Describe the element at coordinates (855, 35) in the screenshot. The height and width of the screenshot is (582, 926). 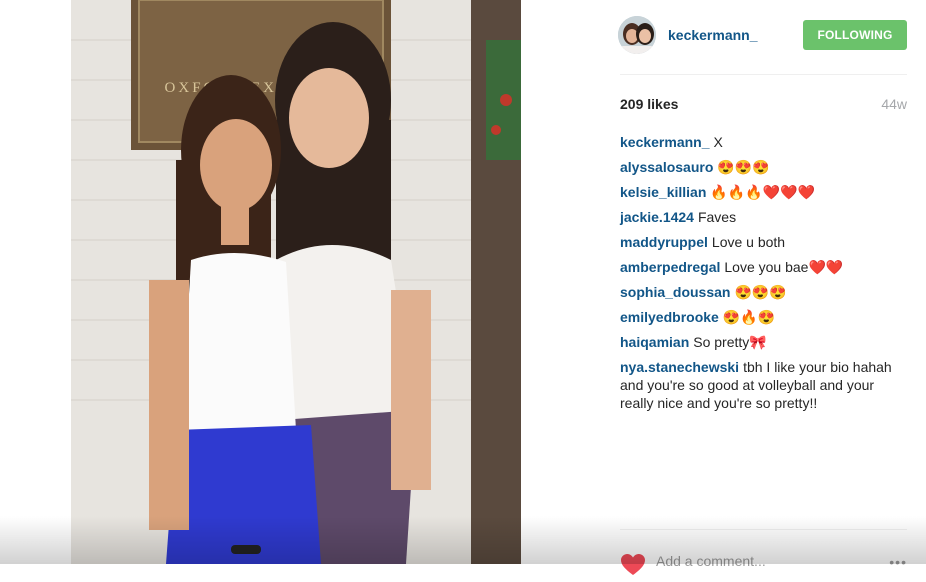
I see `following-button: FOLLOWING` at that location.